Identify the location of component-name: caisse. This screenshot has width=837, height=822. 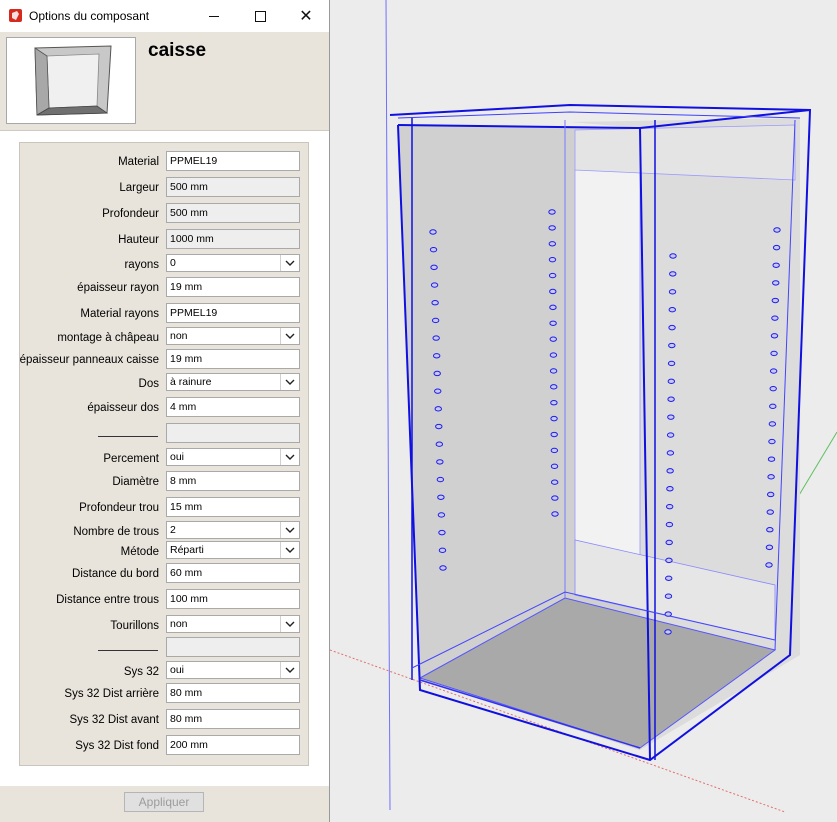
(177, 50).